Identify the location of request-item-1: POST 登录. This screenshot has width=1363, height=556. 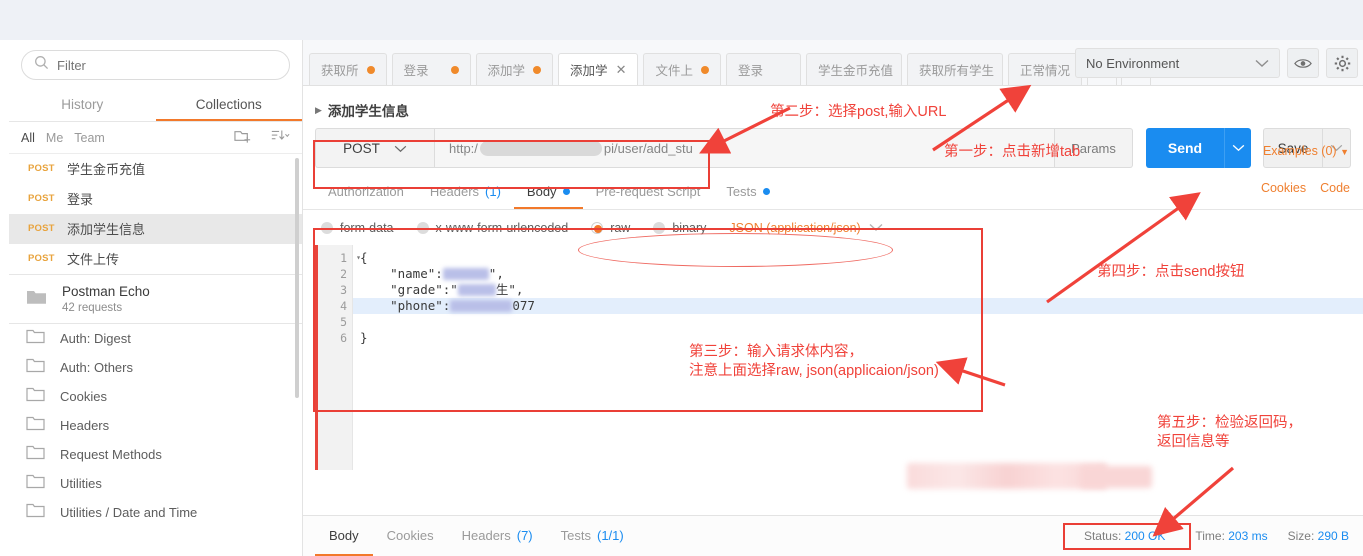
(155, 199).